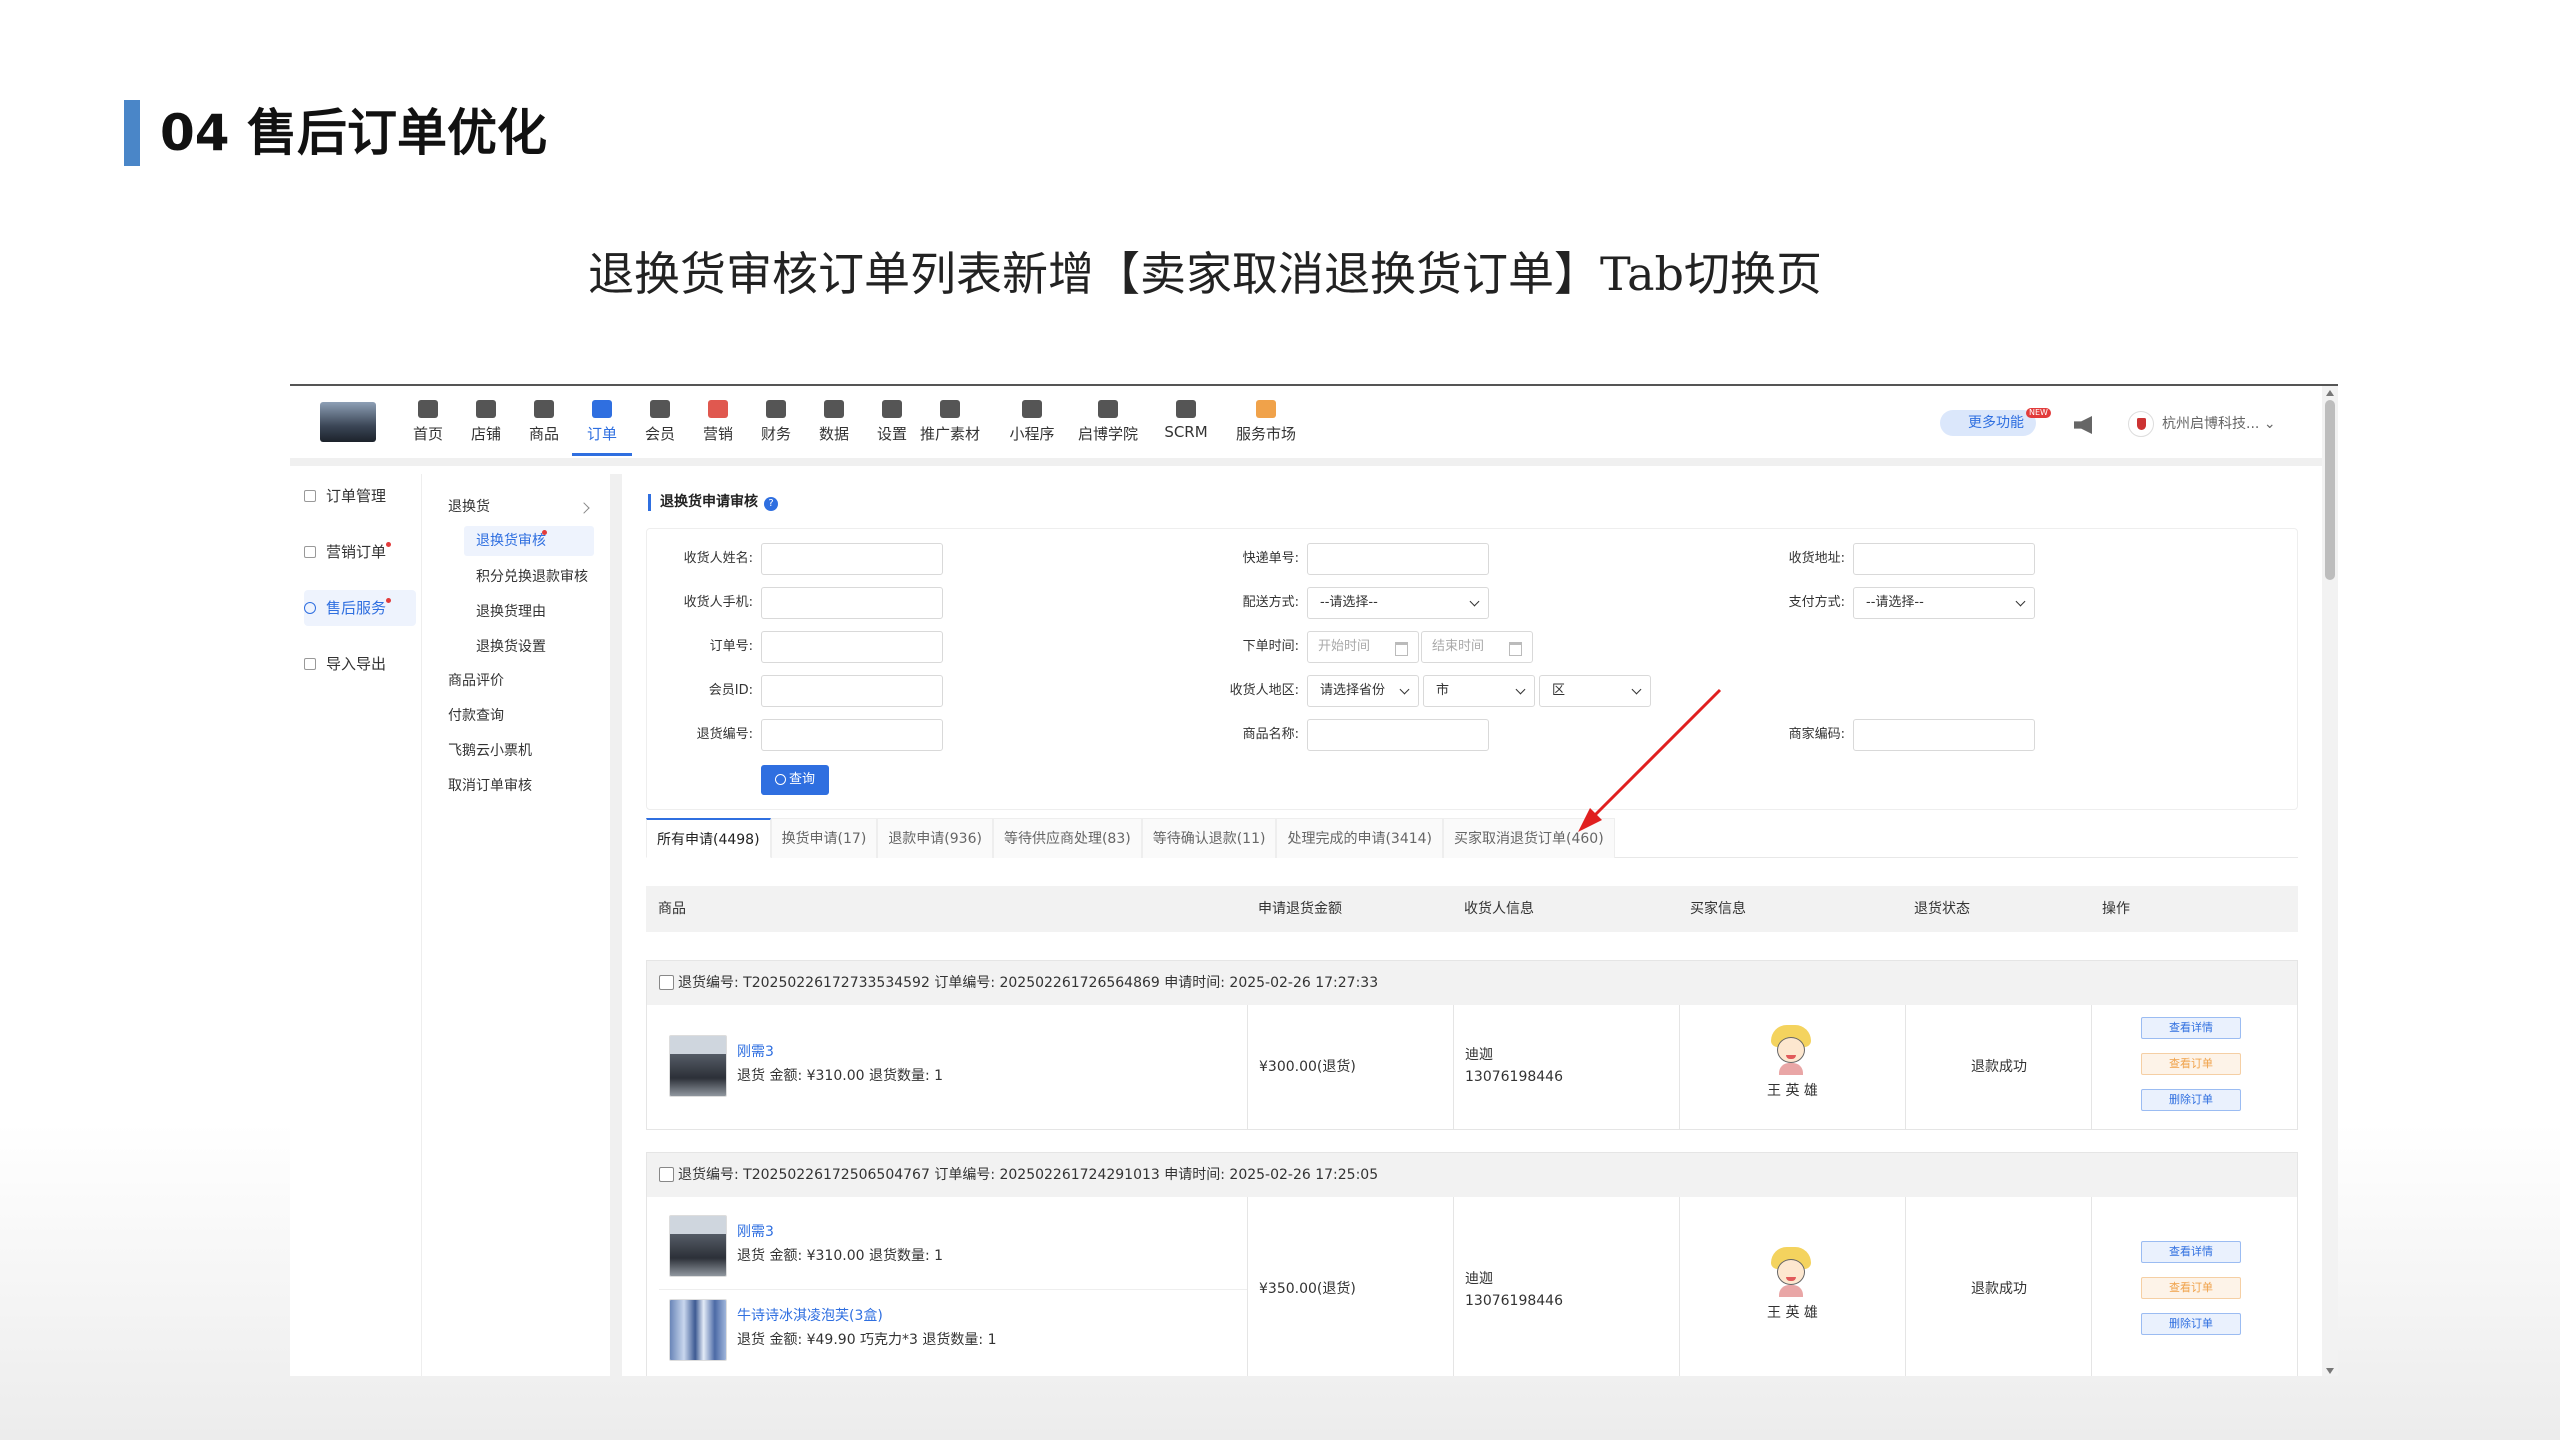 This screenshot has height=1440, width=2560. I want to click on help-icon: ?, so click(771, 504).